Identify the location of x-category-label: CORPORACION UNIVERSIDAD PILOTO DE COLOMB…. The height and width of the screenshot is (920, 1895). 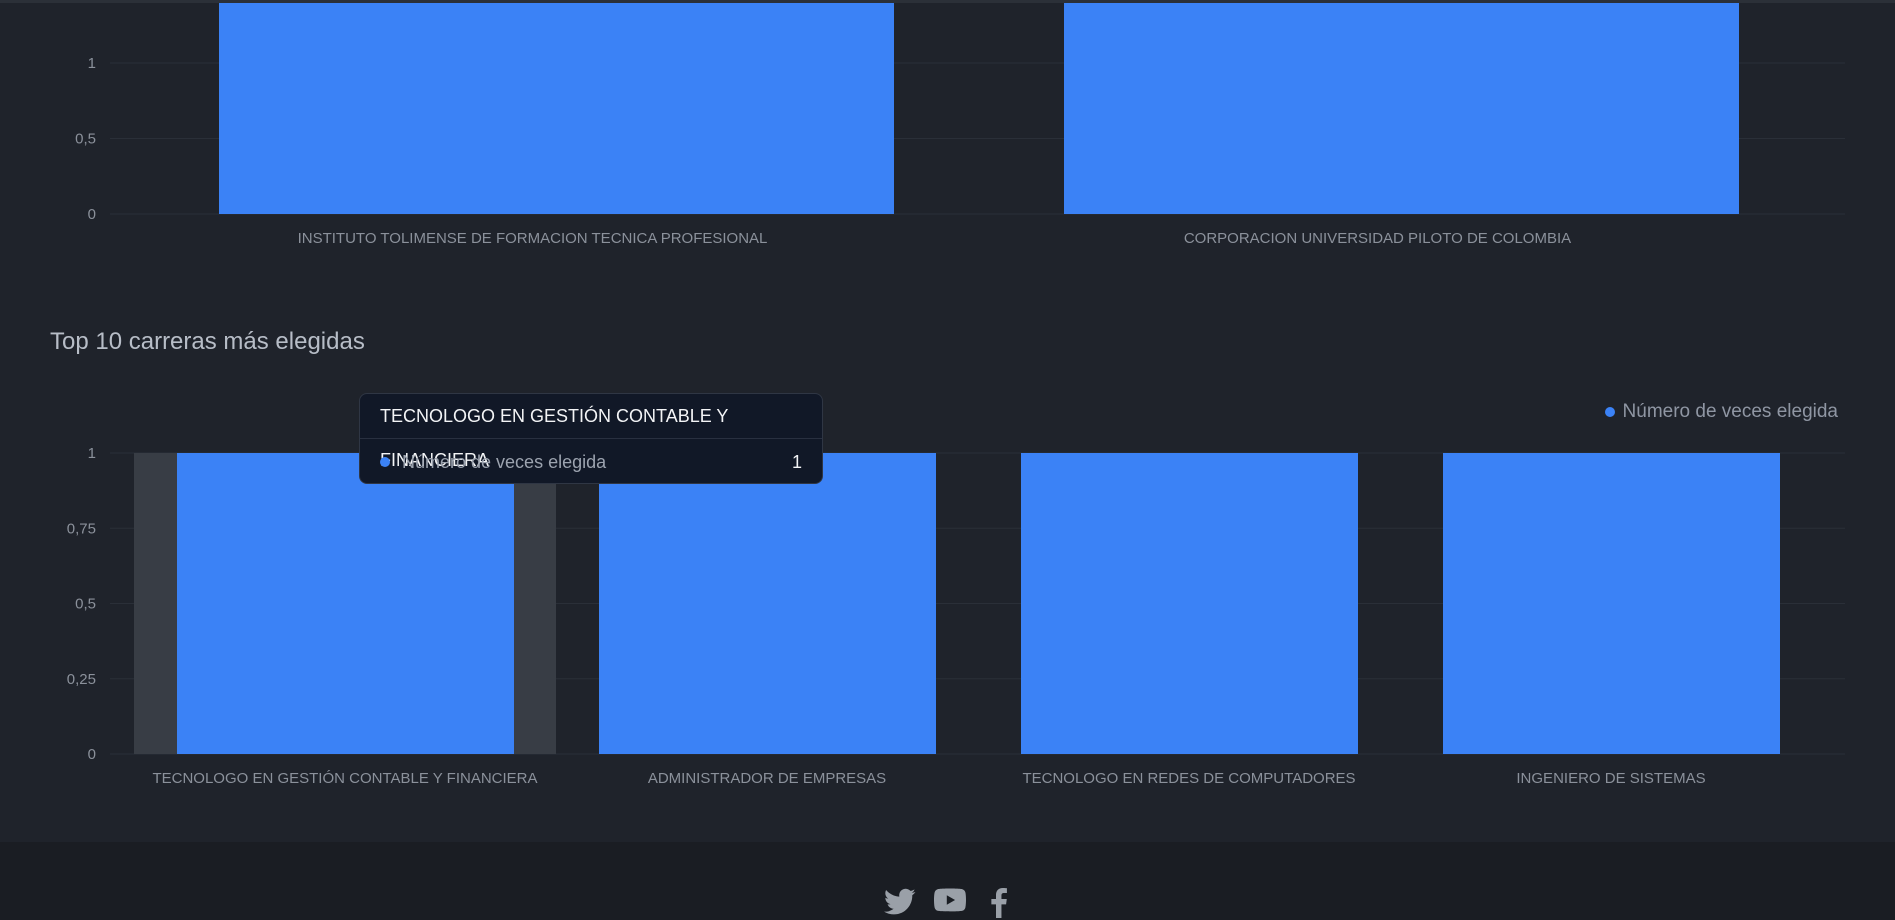
(1377, 238).